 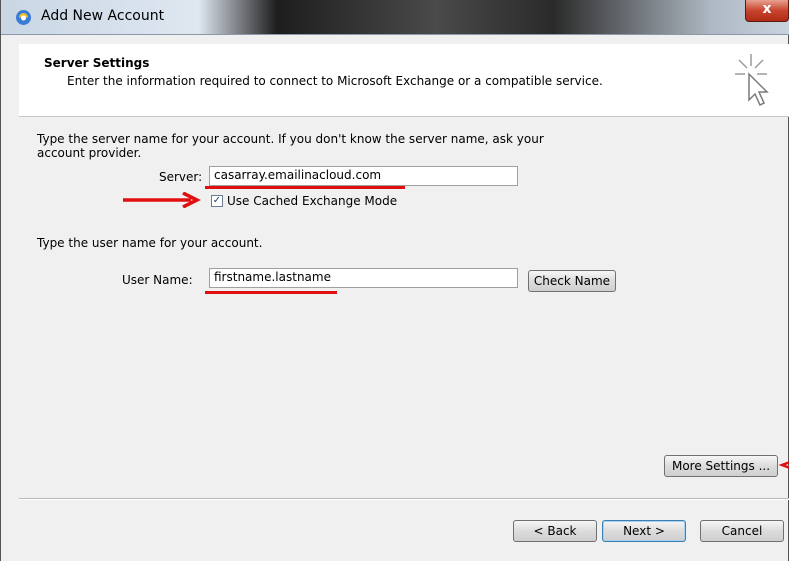 I want to click on server-label-text: Server:, so click(x=181, y=177).